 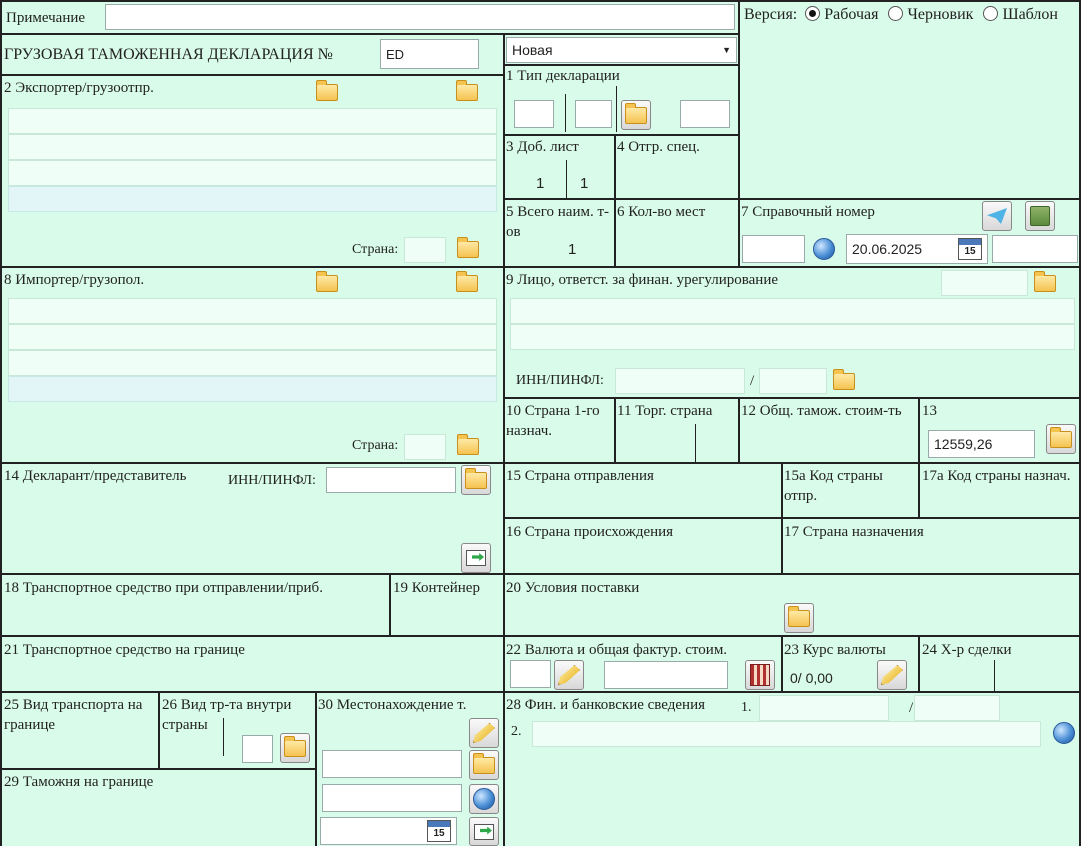 What do you see at coordinates (1035, 249) in the screenshot?
I see `reference-extra-input` at bounding box center [1035, 249].